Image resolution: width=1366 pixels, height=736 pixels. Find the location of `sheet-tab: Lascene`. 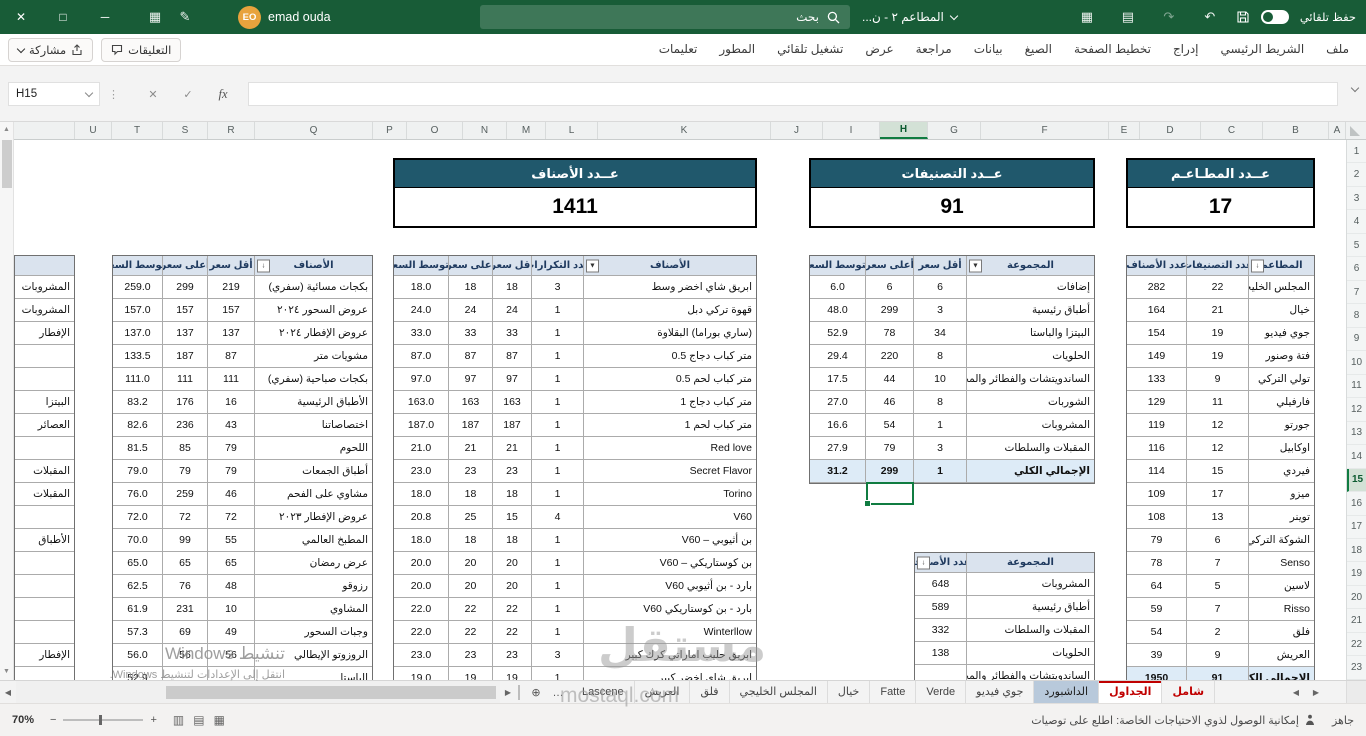

sheet-tab: Lascene is located at coordinates (603, 692).